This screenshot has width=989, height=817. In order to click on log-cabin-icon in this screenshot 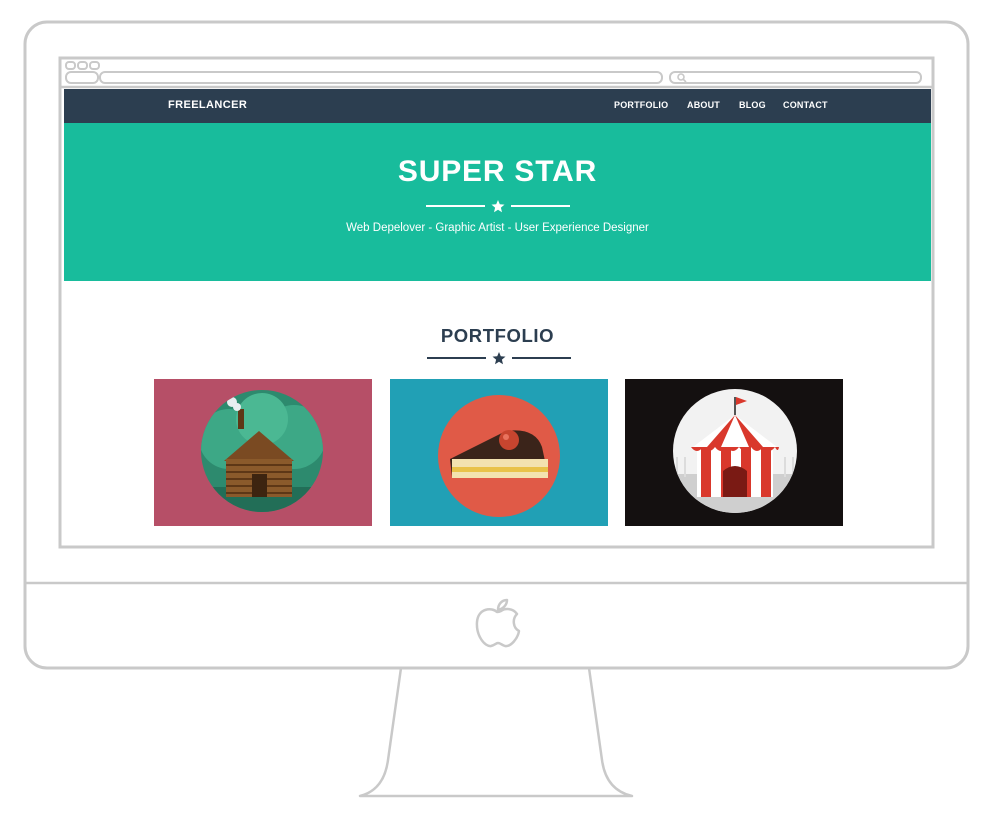, I will do `click(262, 451)`.